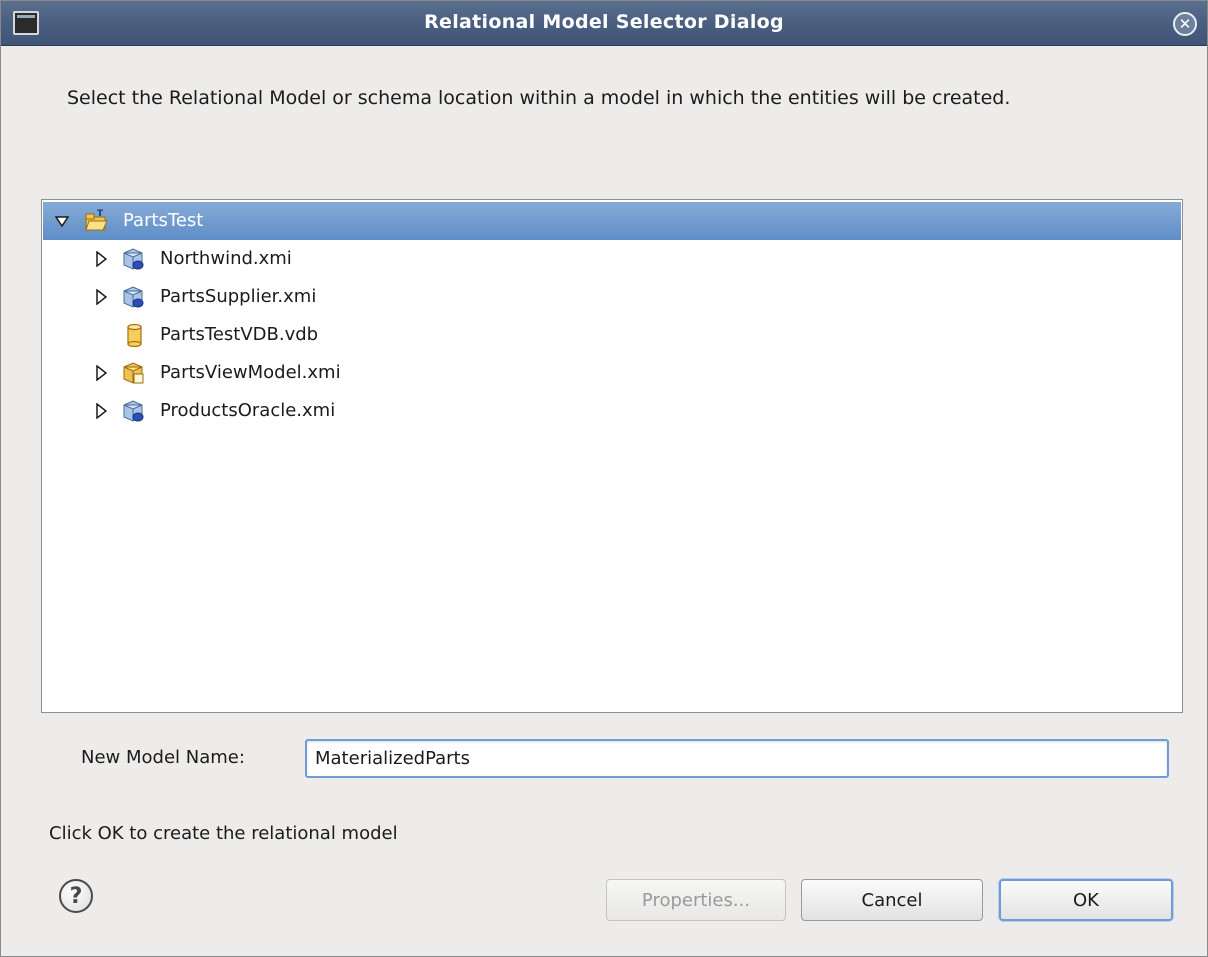  Describe the element at coordinates (133, 373) in the screenshot. I see `view-model-icon` at that location.